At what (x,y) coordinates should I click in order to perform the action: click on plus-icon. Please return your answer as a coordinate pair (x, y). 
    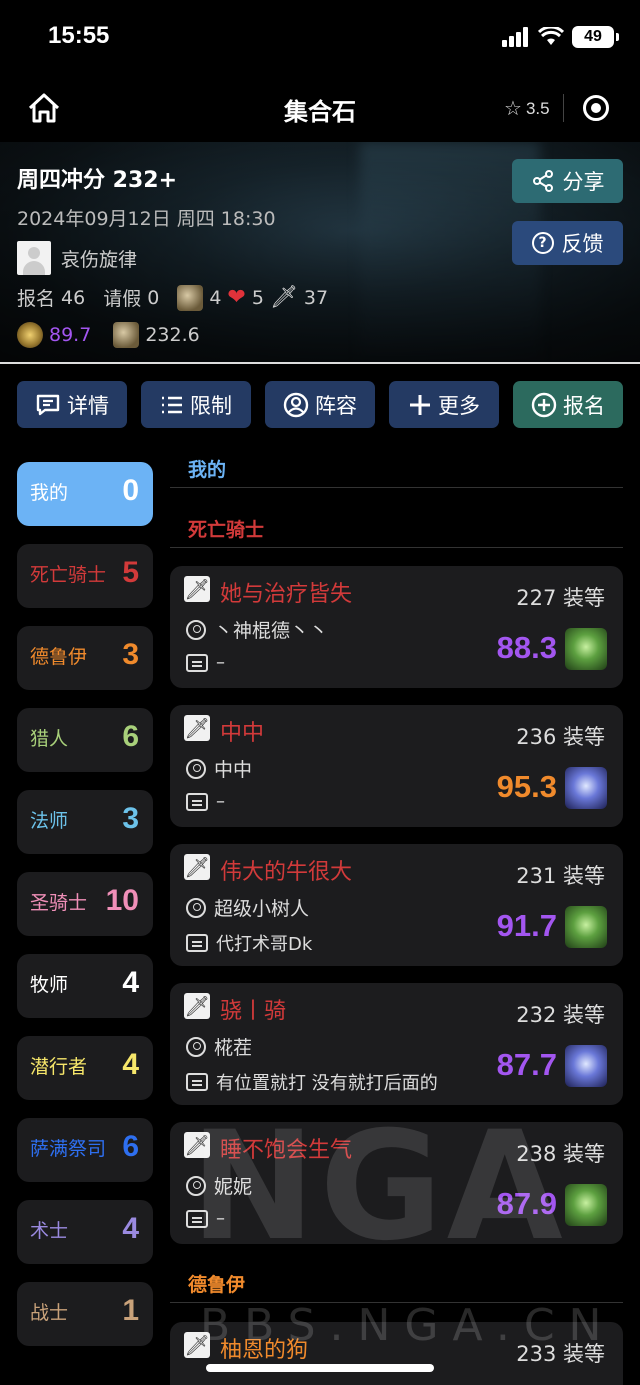
    Looking at the image, I should click on (420, 404).